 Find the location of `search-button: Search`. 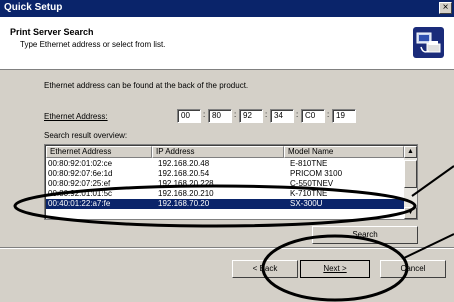

search-button: Search is located at coordinates (365, 235).